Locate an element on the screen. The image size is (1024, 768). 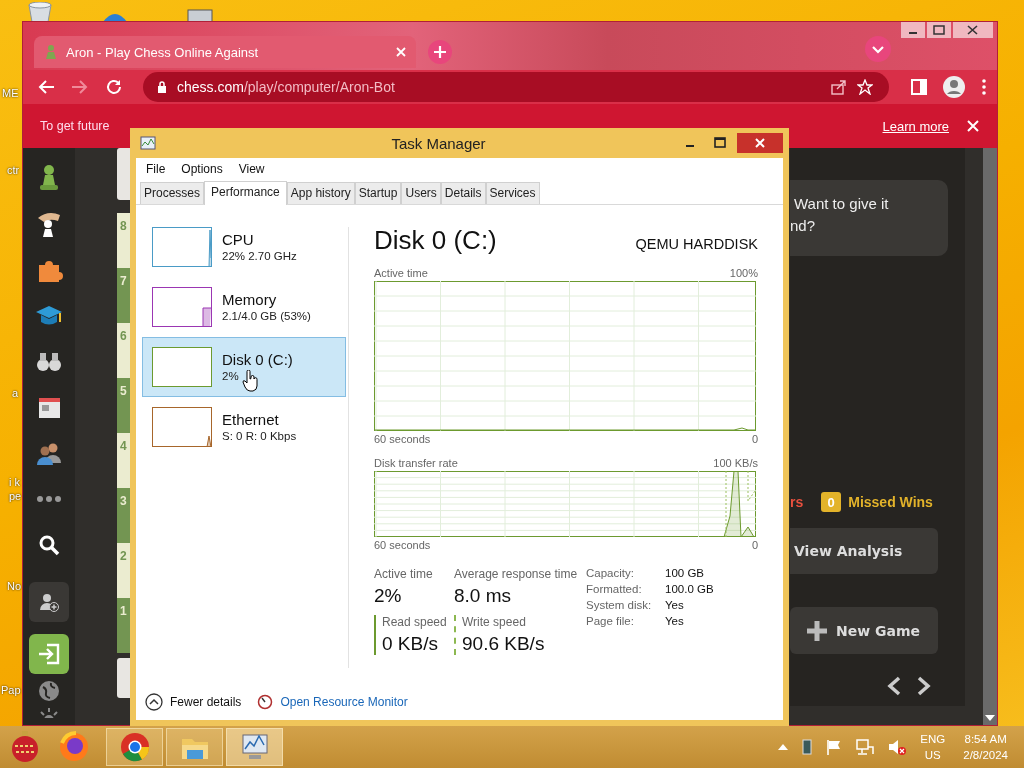
property-value: 100 GB is located at coordinates (685, 573).